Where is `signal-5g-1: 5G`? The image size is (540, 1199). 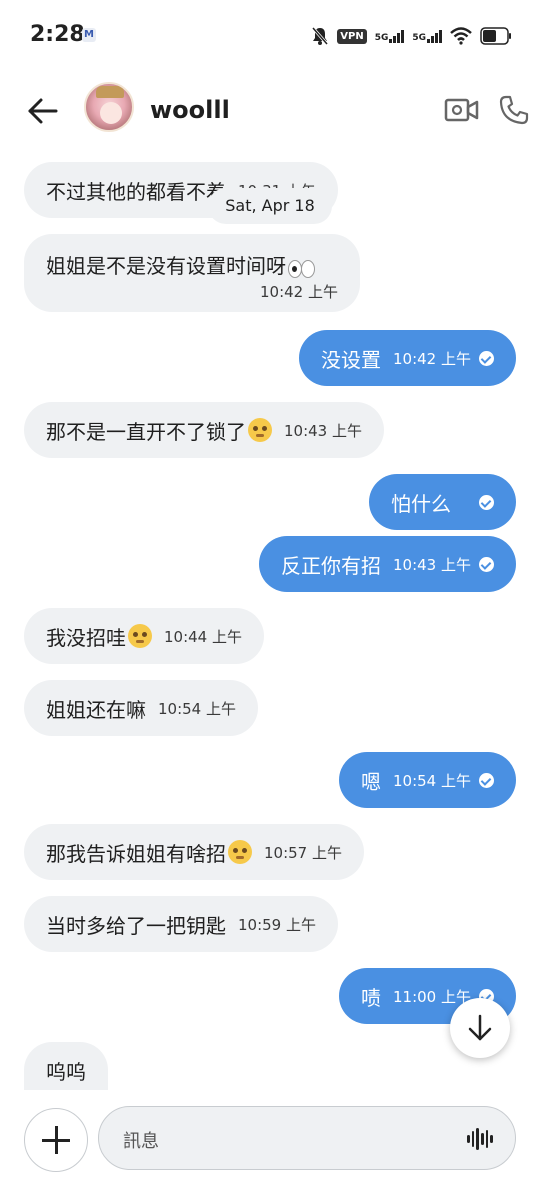
signal-5g-1: 5G is located at coordinates (390, 36).